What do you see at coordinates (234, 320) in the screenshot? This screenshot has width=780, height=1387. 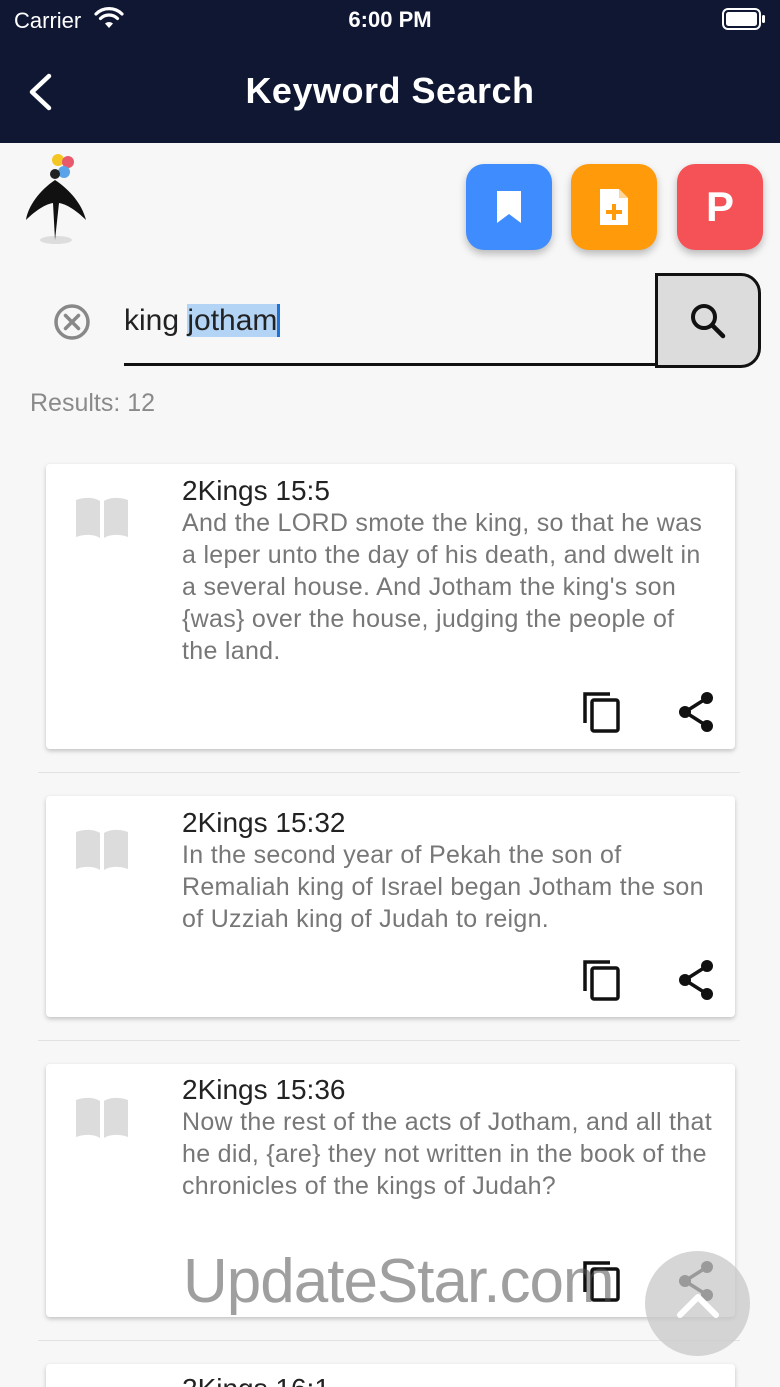 I see `search-selected-text: jotham` at bounding box center [234, 320].